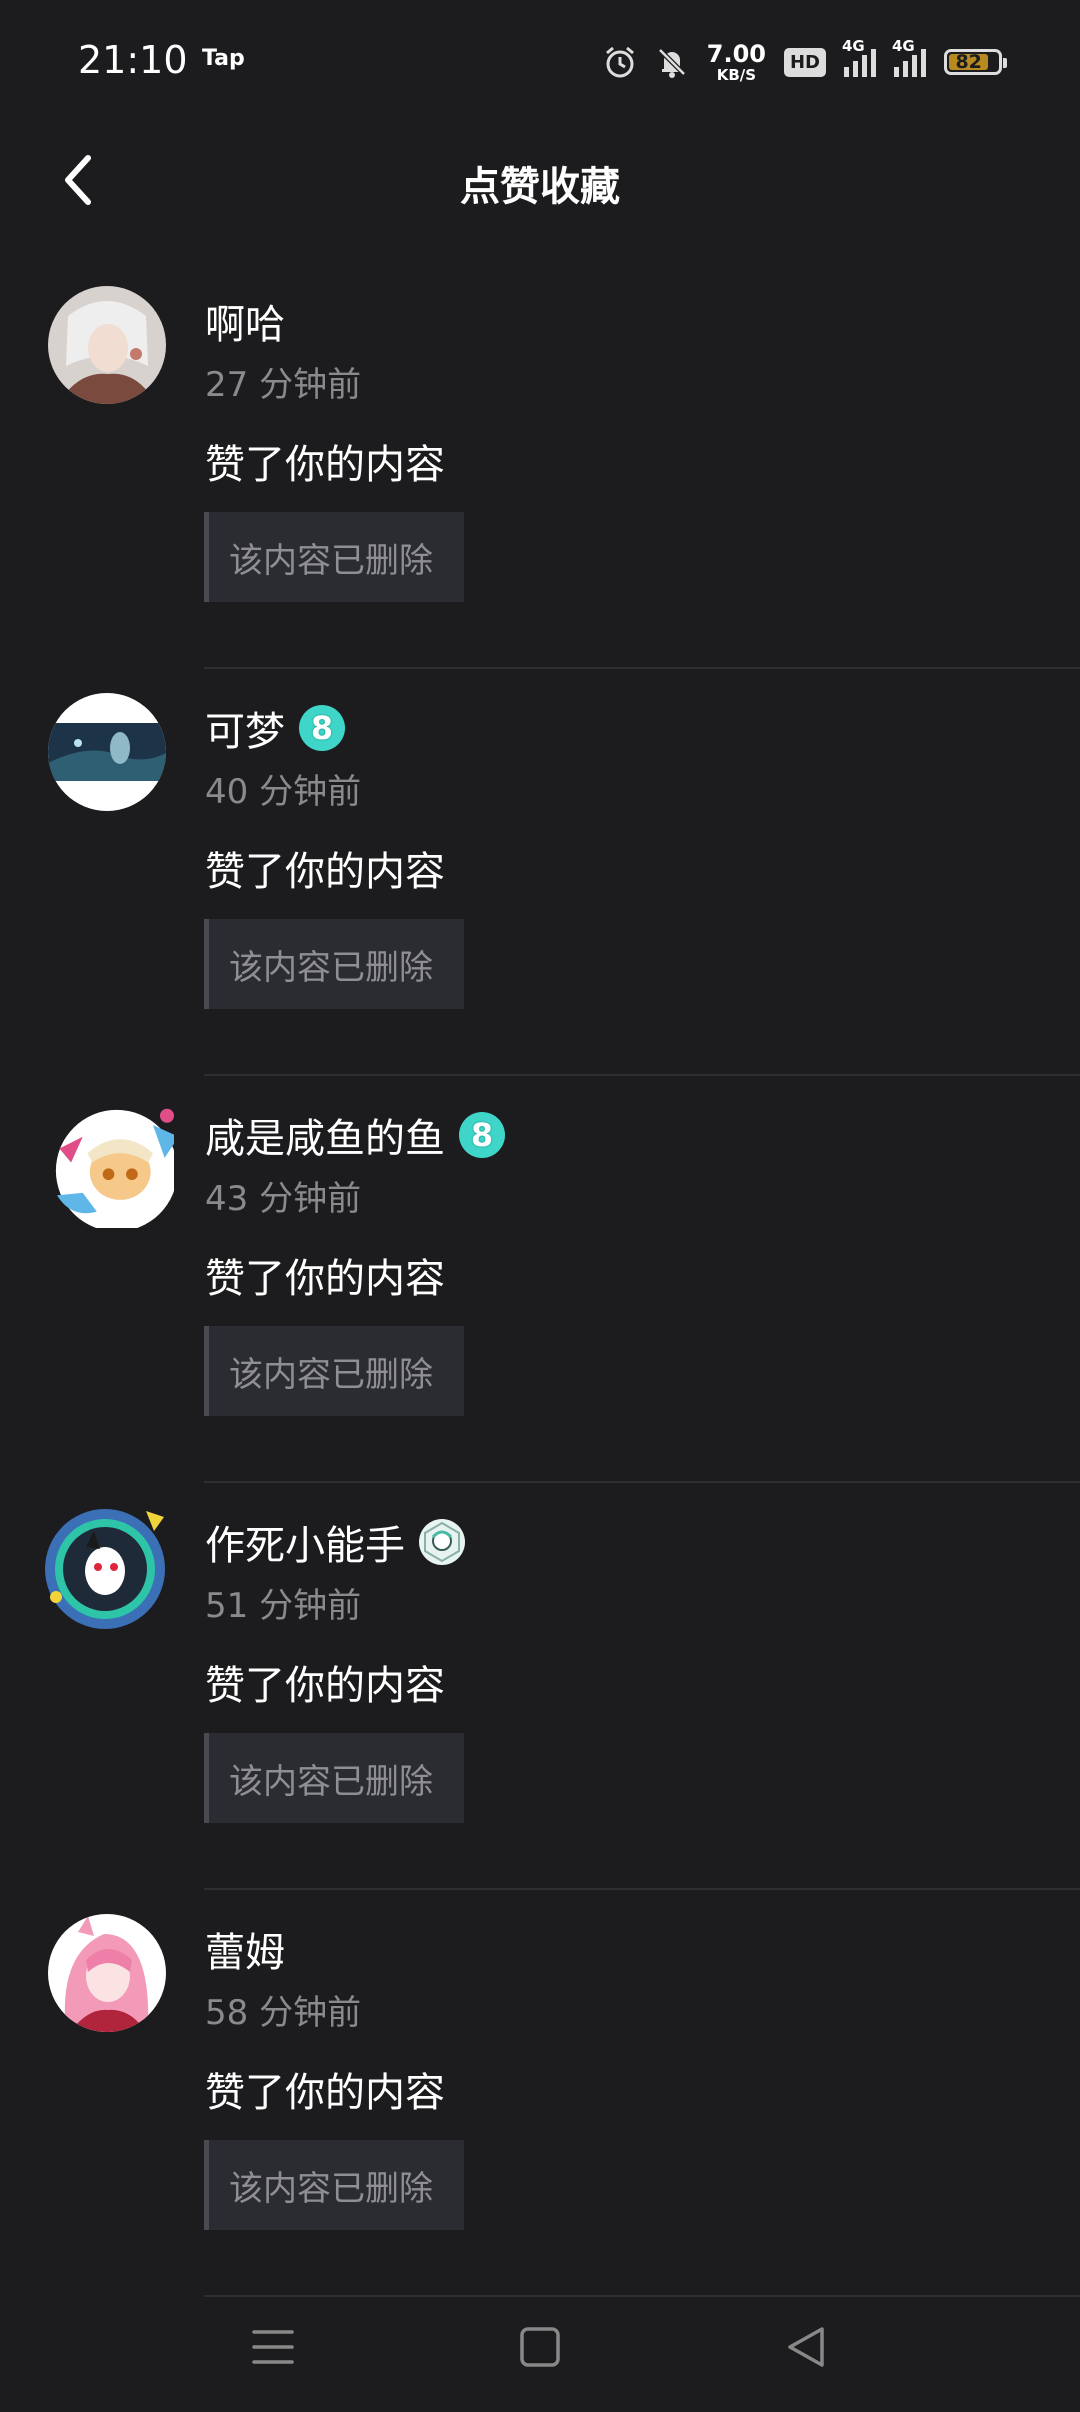  What do you see at coordinates (245, 321) in the screenshot?
I see `user-name: 啊哈` at bounding box center [245, 321].